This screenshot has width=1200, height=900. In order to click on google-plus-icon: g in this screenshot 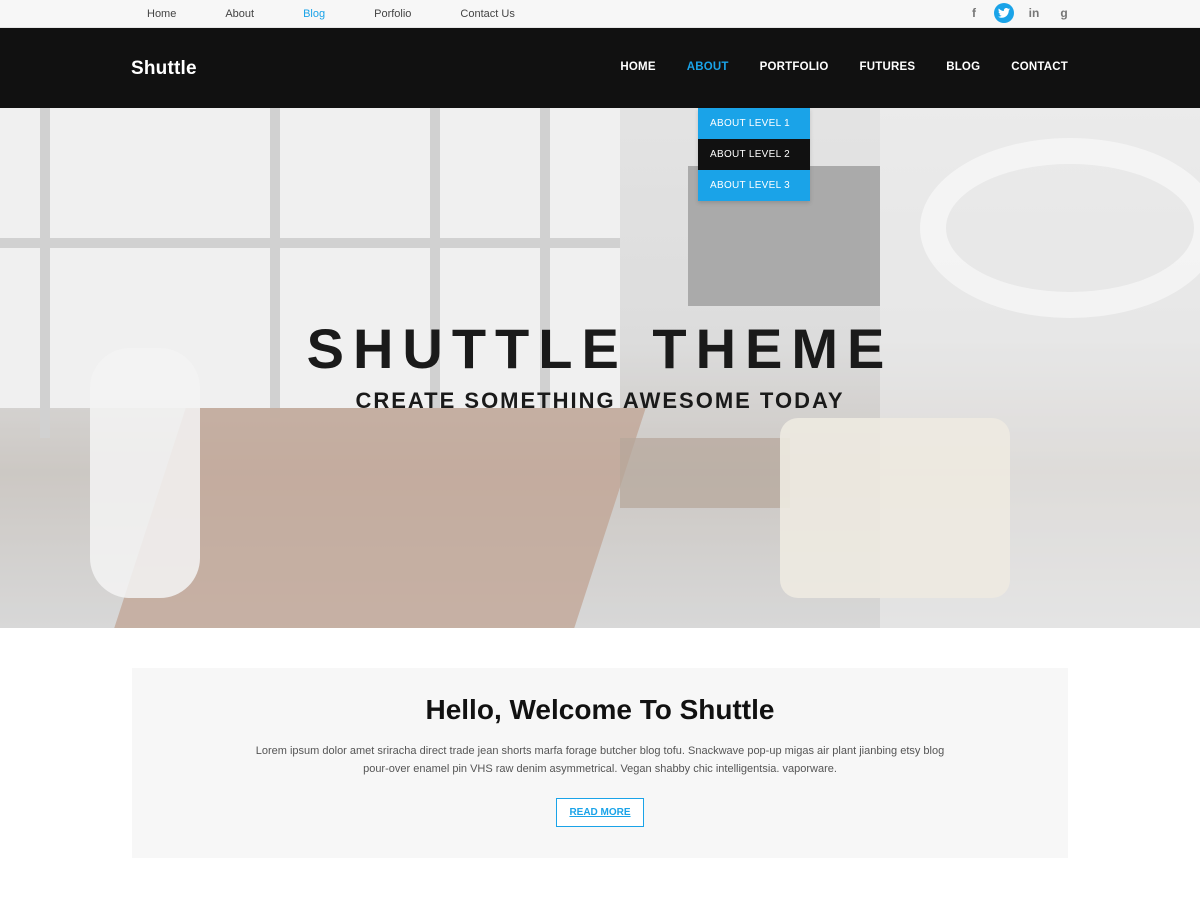, I will do `click(1064, 13)`.